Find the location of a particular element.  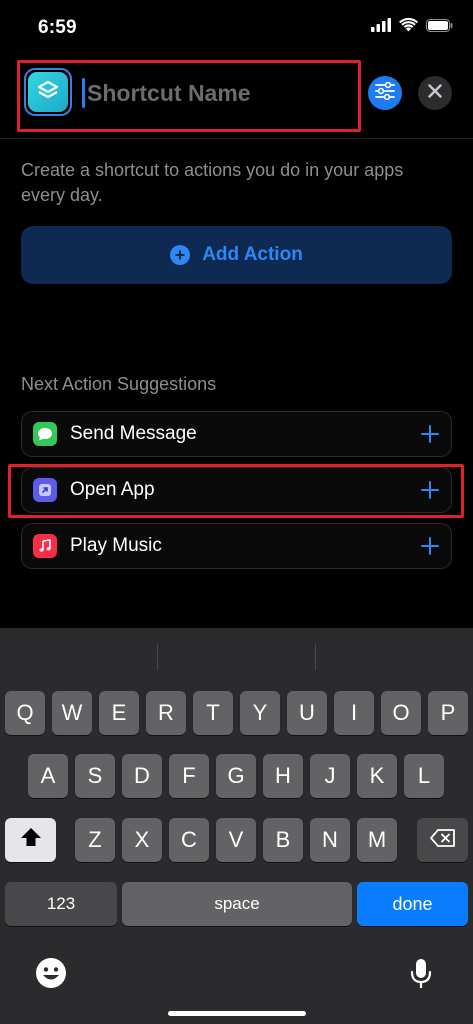

key-w: W is located at coordinates (72, 713).